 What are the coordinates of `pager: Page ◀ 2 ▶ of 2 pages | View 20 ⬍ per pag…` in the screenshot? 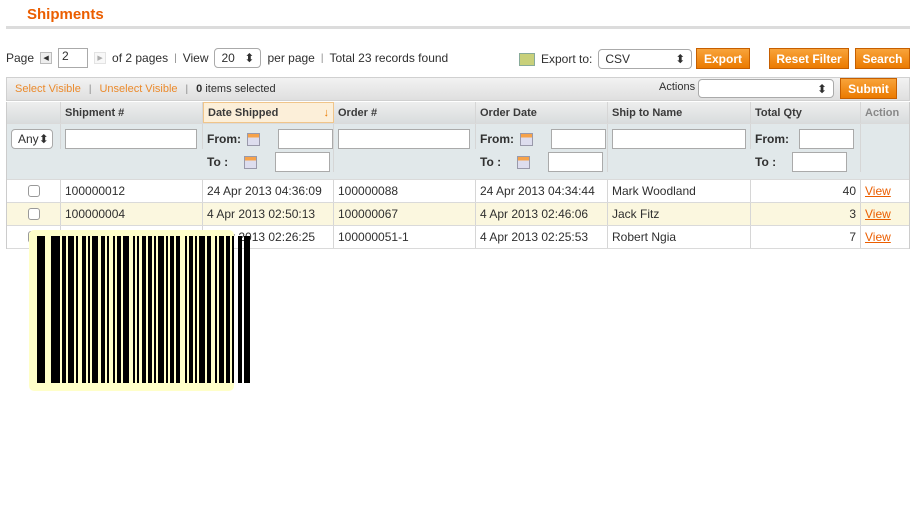 It's located at (227, 58).